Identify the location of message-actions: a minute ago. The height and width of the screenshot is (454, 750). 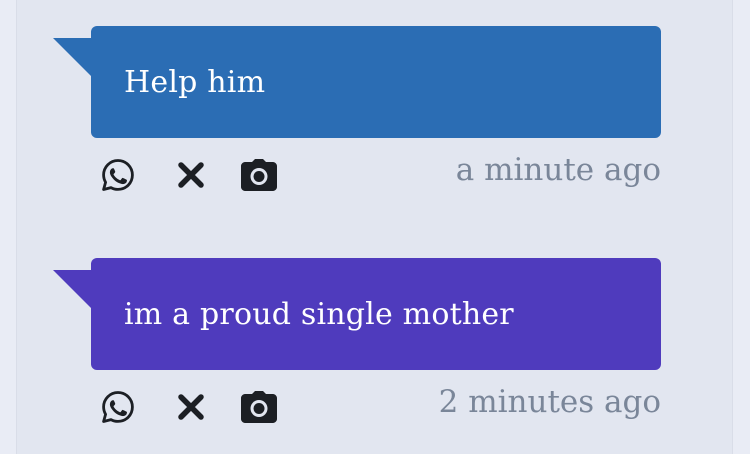
(357, 173).